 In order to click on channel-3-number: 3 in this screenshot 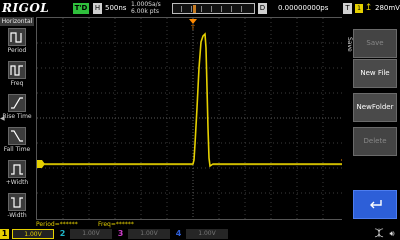, I will do `click(120, 233)`.